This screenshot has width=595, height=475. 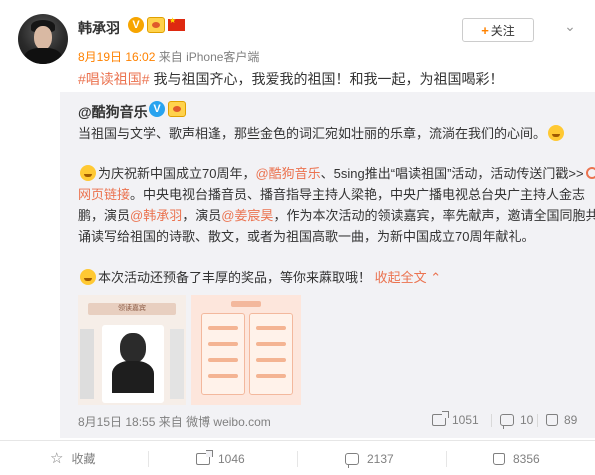 What do you see at coordinates (116, 422) in the screenshot?
I see `repost-time: 8月15日 18:55` at bounding box center [116, 422].